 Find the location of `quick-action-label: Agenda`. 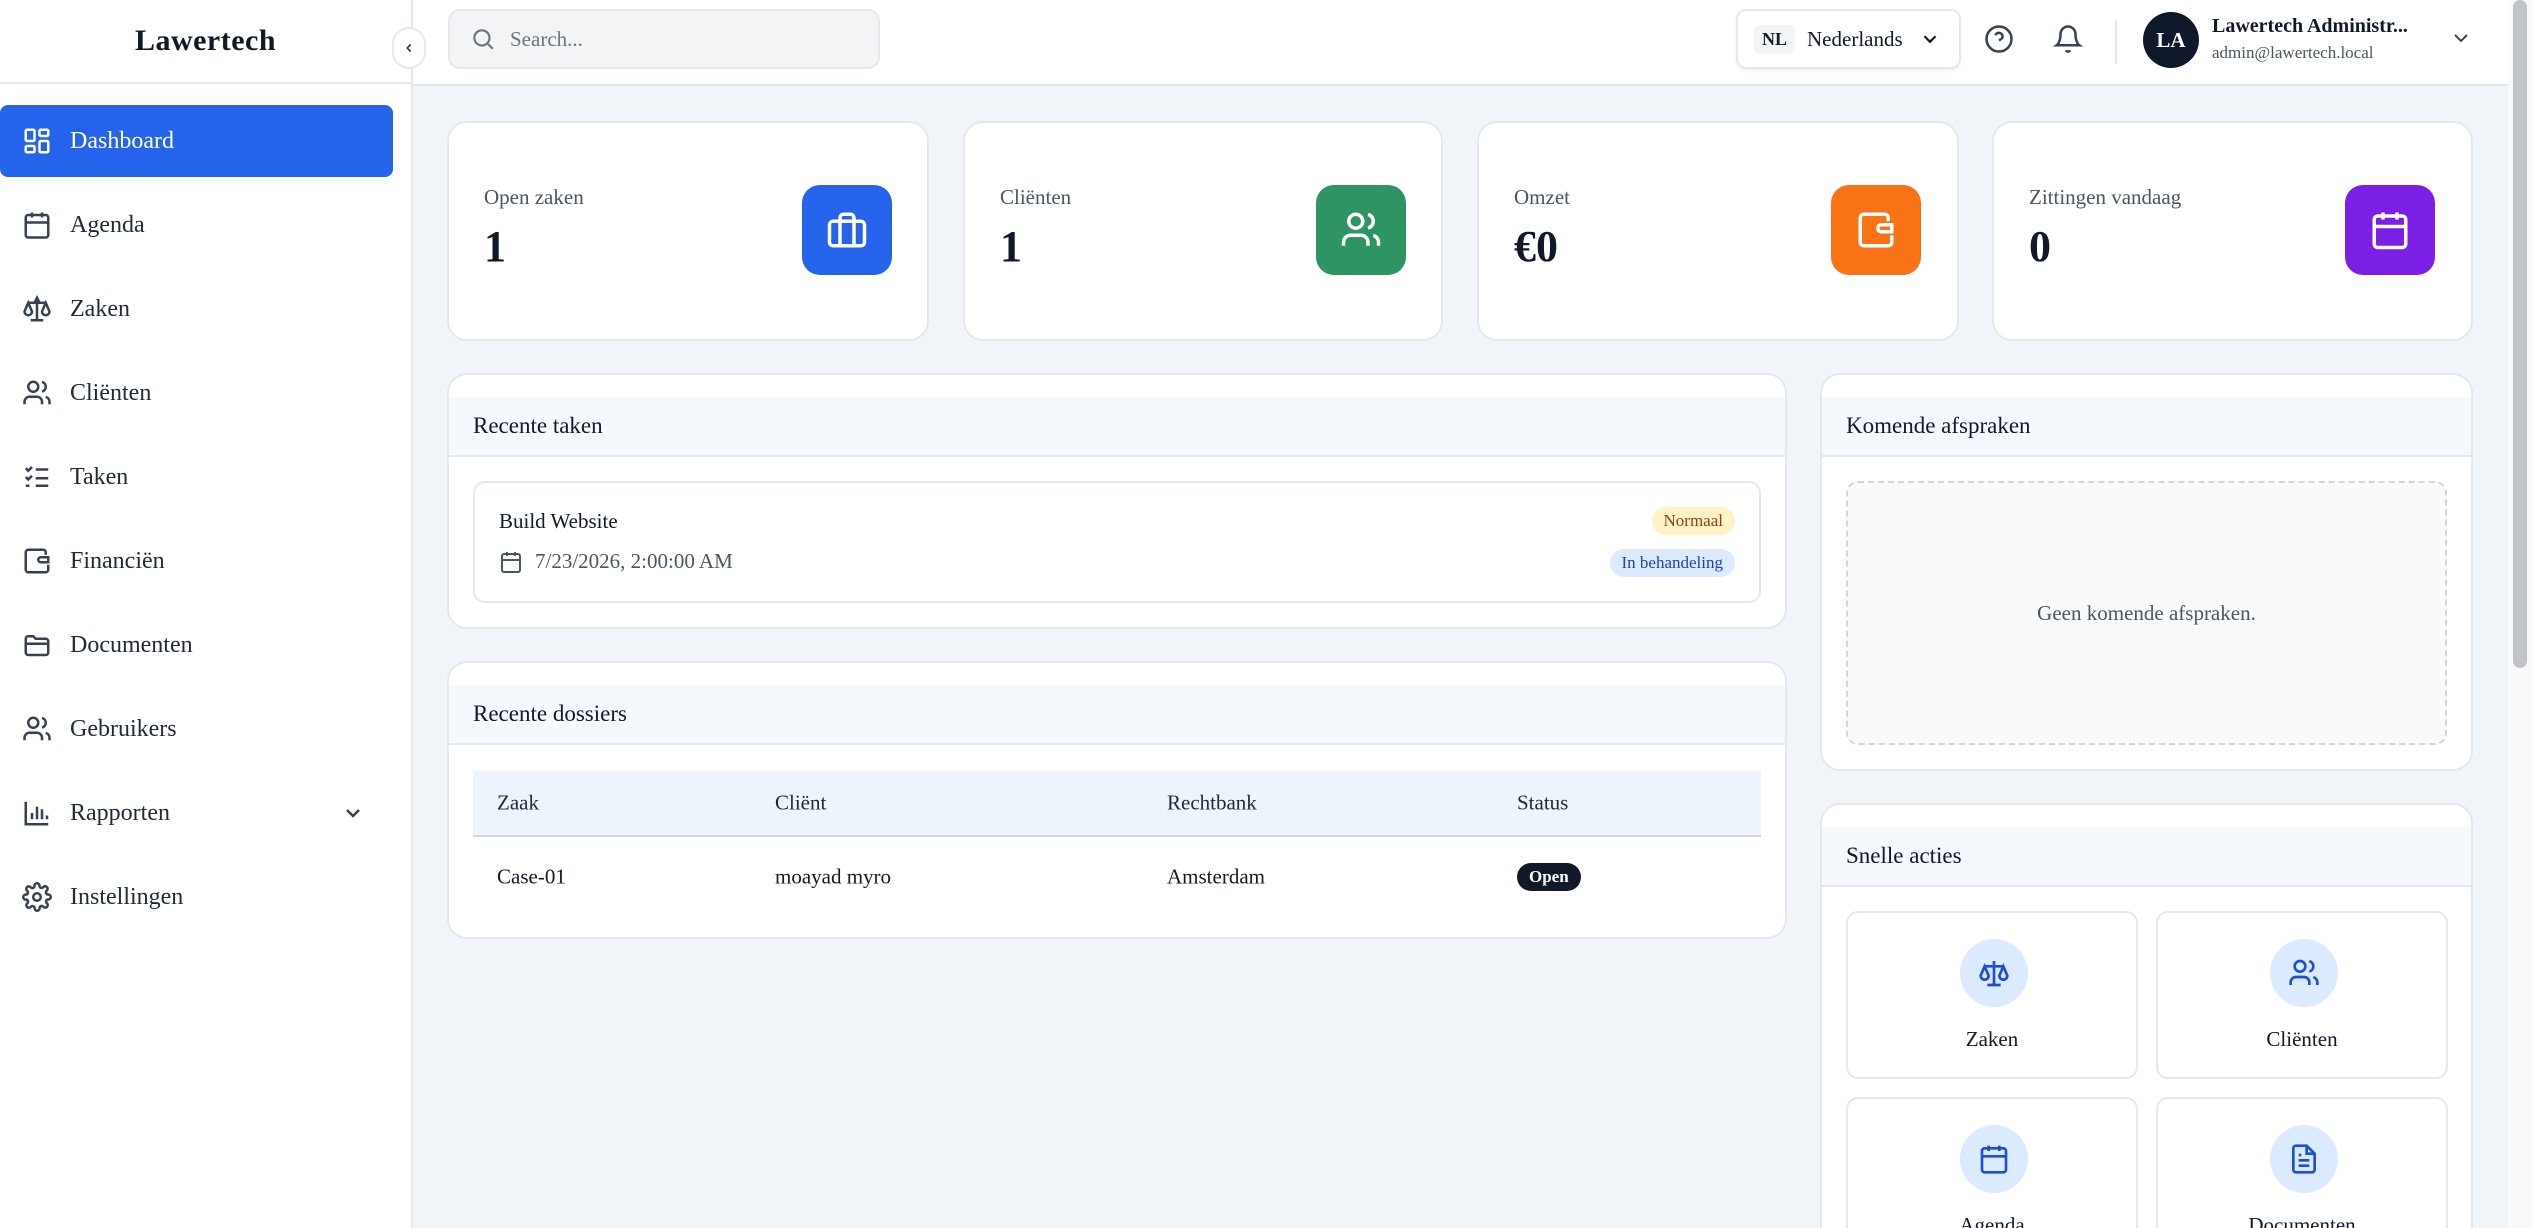

quick-action-label: Agenda is located at coordinates (1992, 1220).